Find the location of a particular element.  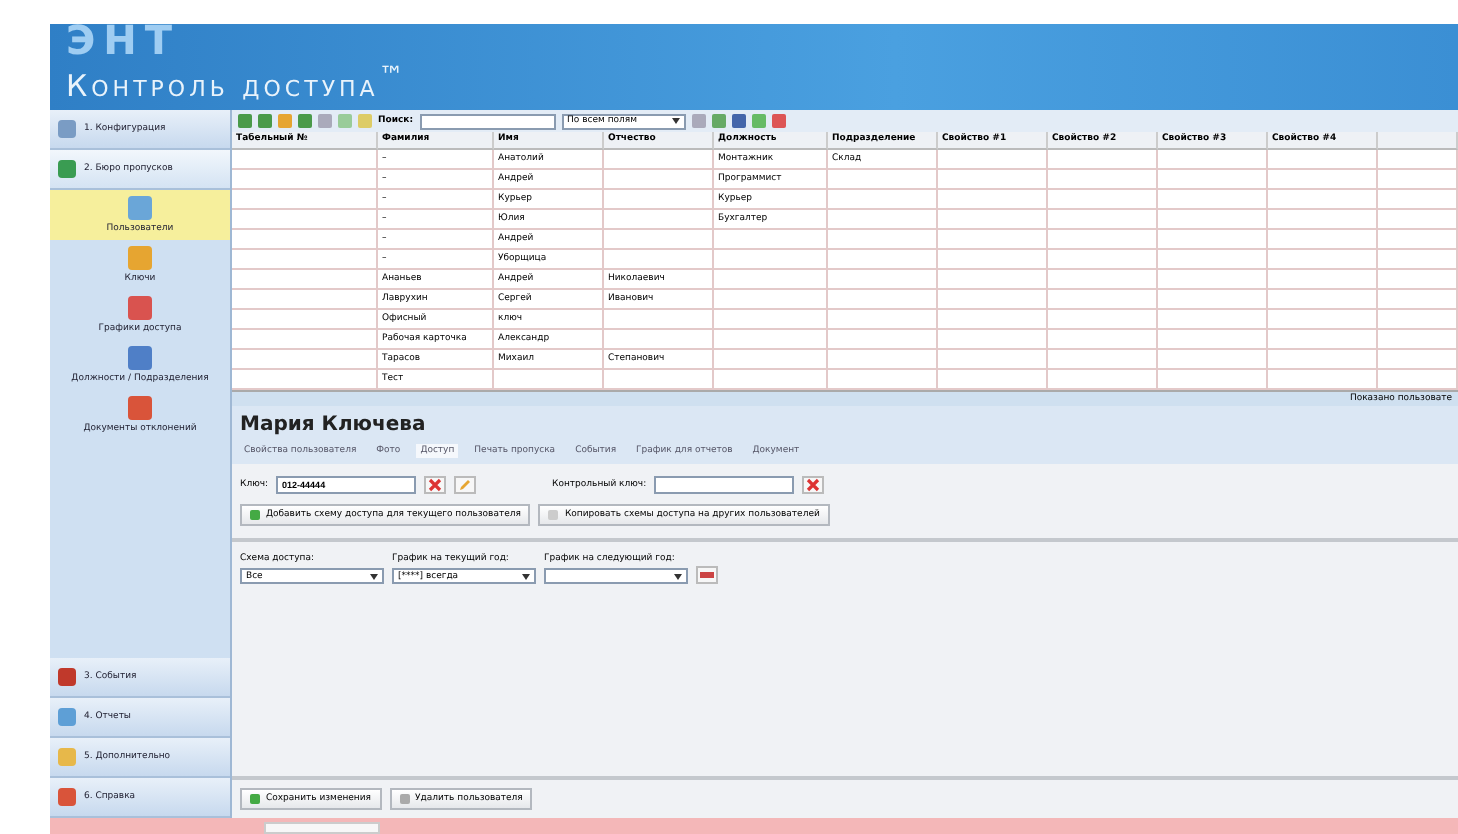

dropdown-field is located at coordinates (616, 576).